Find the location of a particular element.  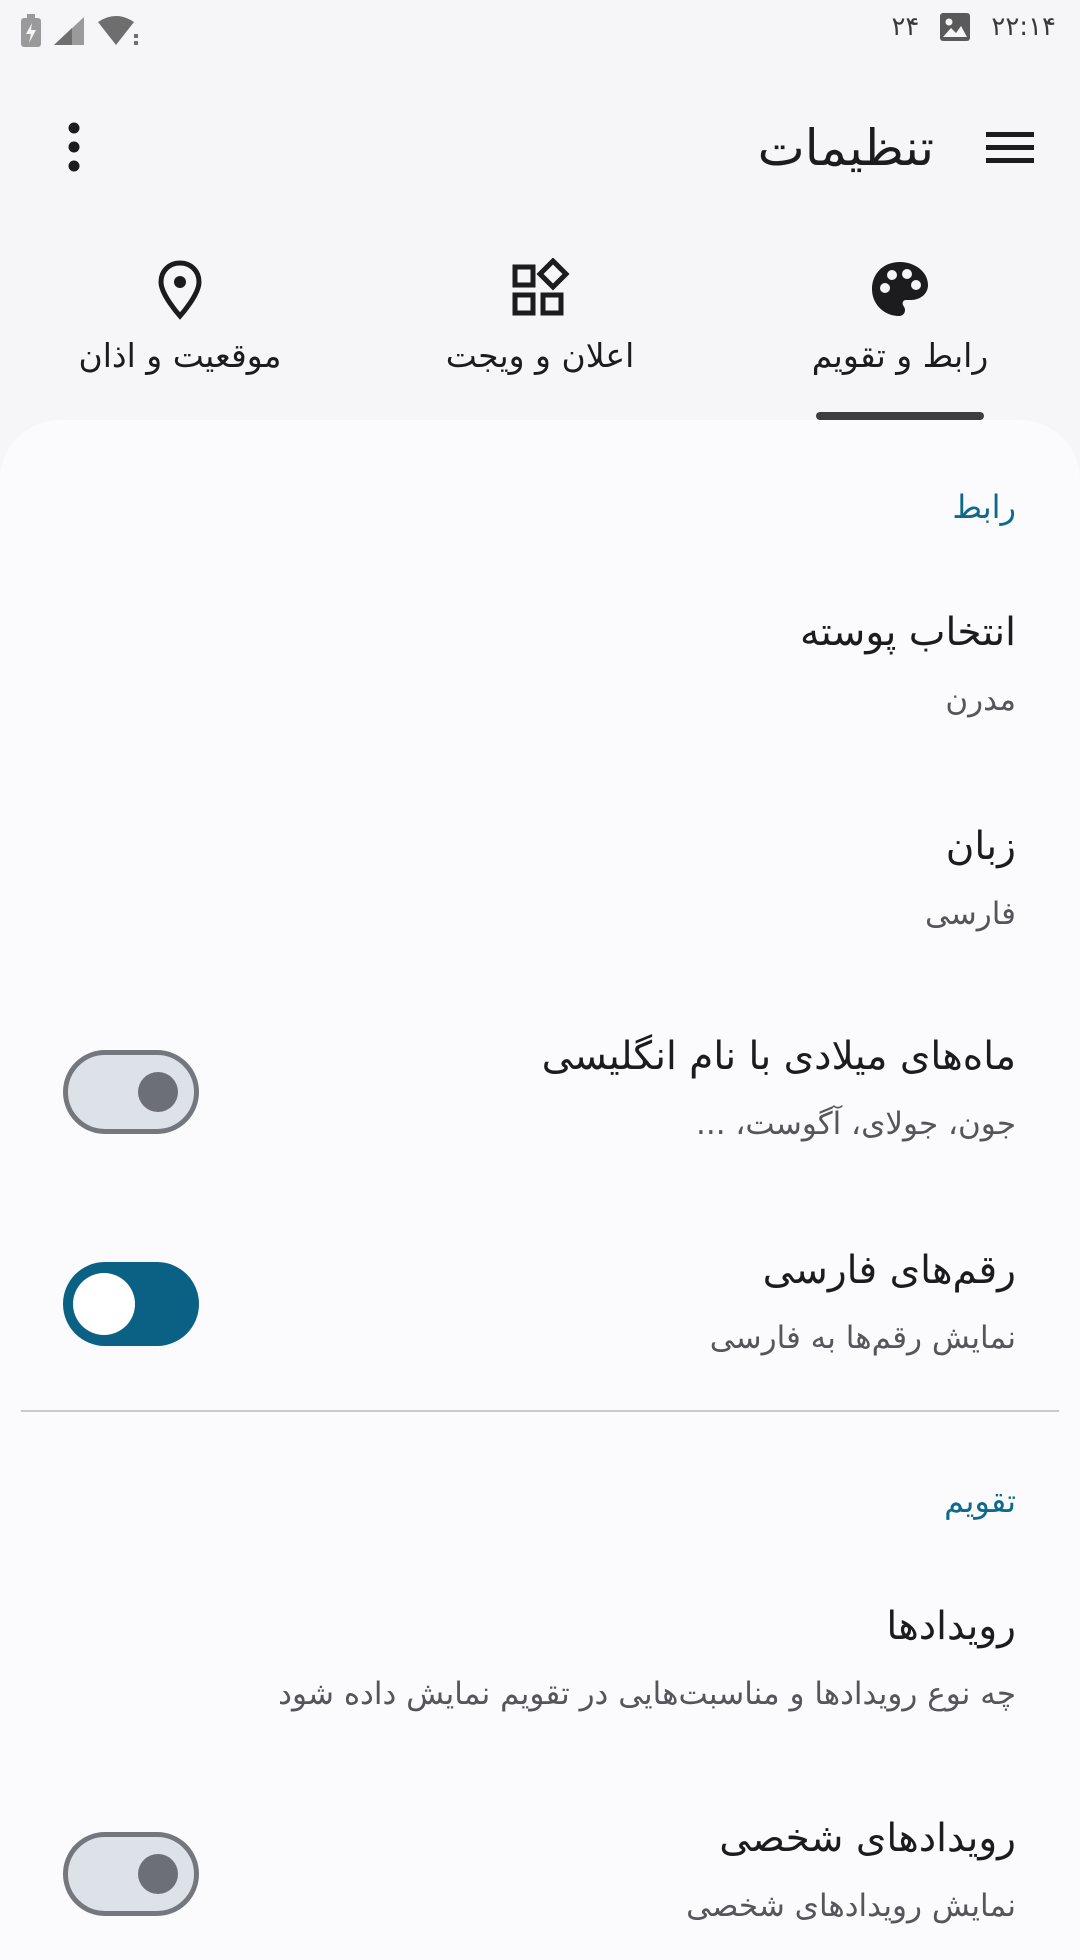

widgets-icon is located at coordinates (541, 287).